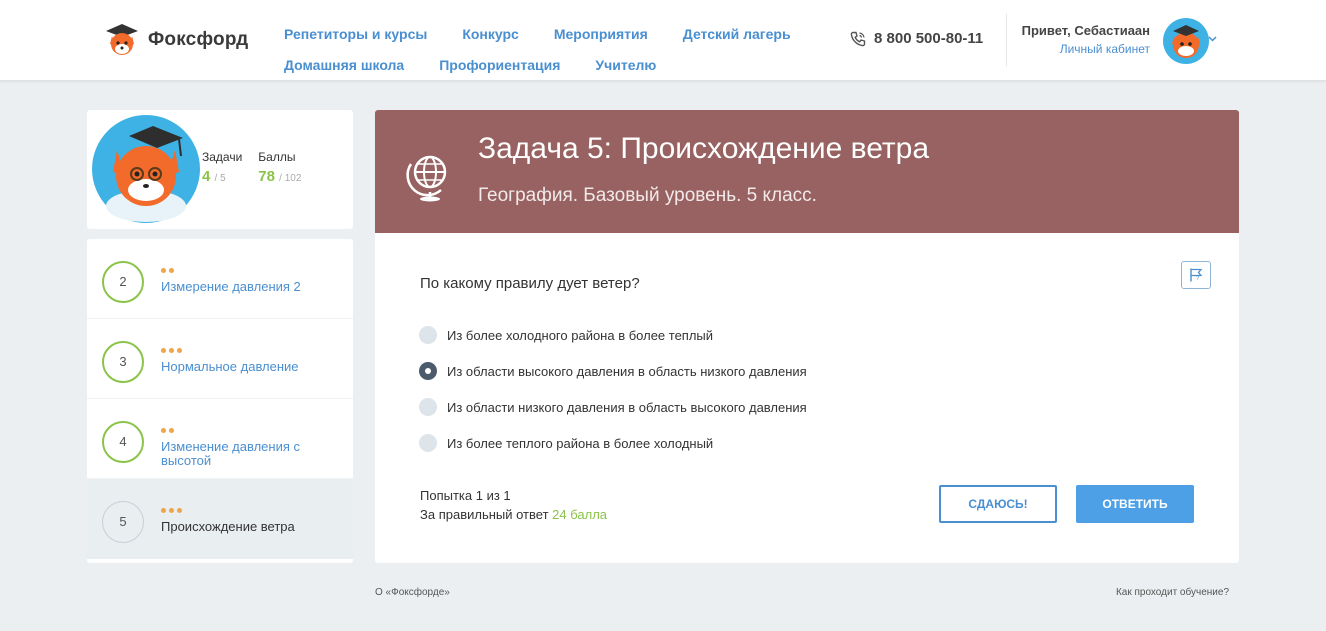  I want to click on answer-button: ОТВЕТИТЬ, so click(1135, 504).